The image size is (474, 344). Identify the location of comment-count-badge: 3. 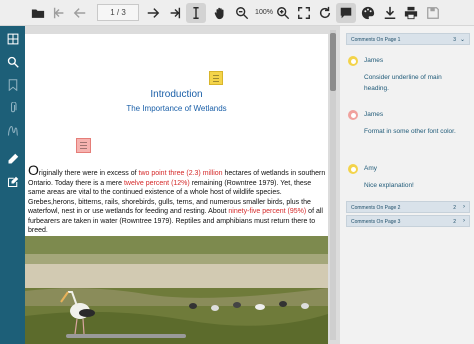
(454, 40).